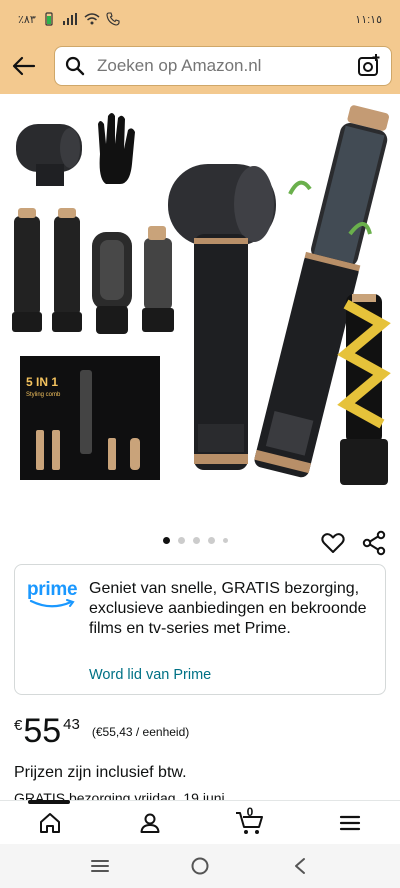  I want to click on join-prime-link: Word lid van Prime, so click(150, 675).